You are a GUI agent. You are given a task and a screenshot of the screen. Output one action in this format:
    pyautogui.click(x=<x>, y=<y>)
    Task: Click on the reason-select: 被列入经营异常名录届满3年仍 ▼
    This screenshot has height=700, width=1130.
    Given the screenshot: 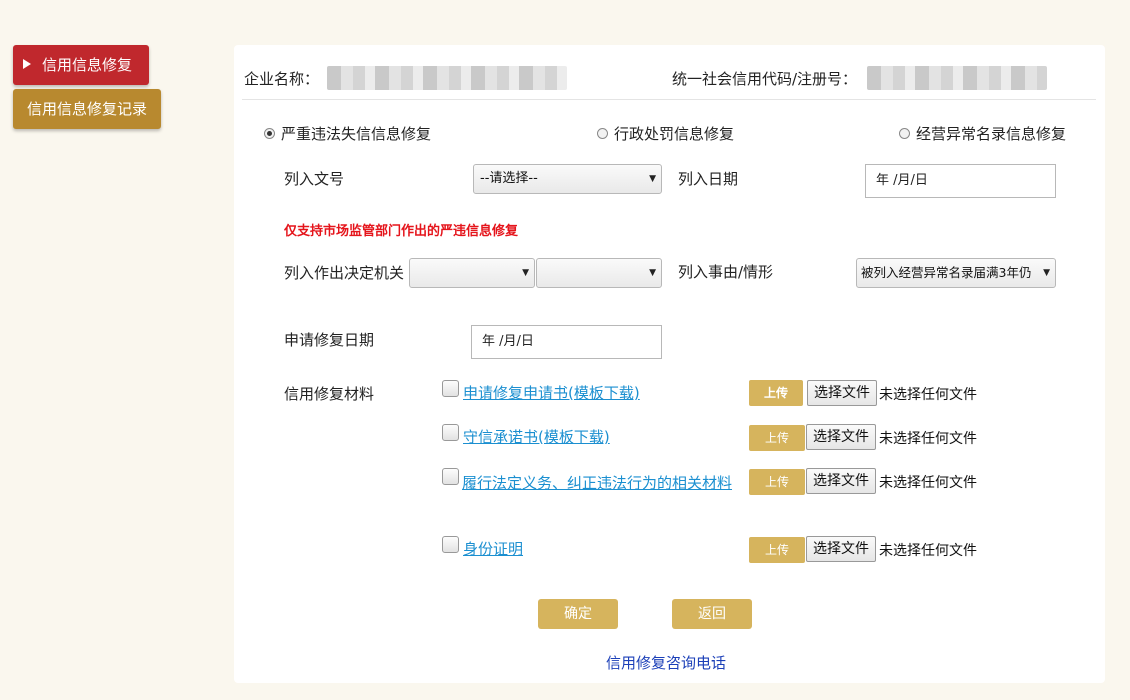 What is the action you would take?
    pyautogui.click(x=956, y=273)
    